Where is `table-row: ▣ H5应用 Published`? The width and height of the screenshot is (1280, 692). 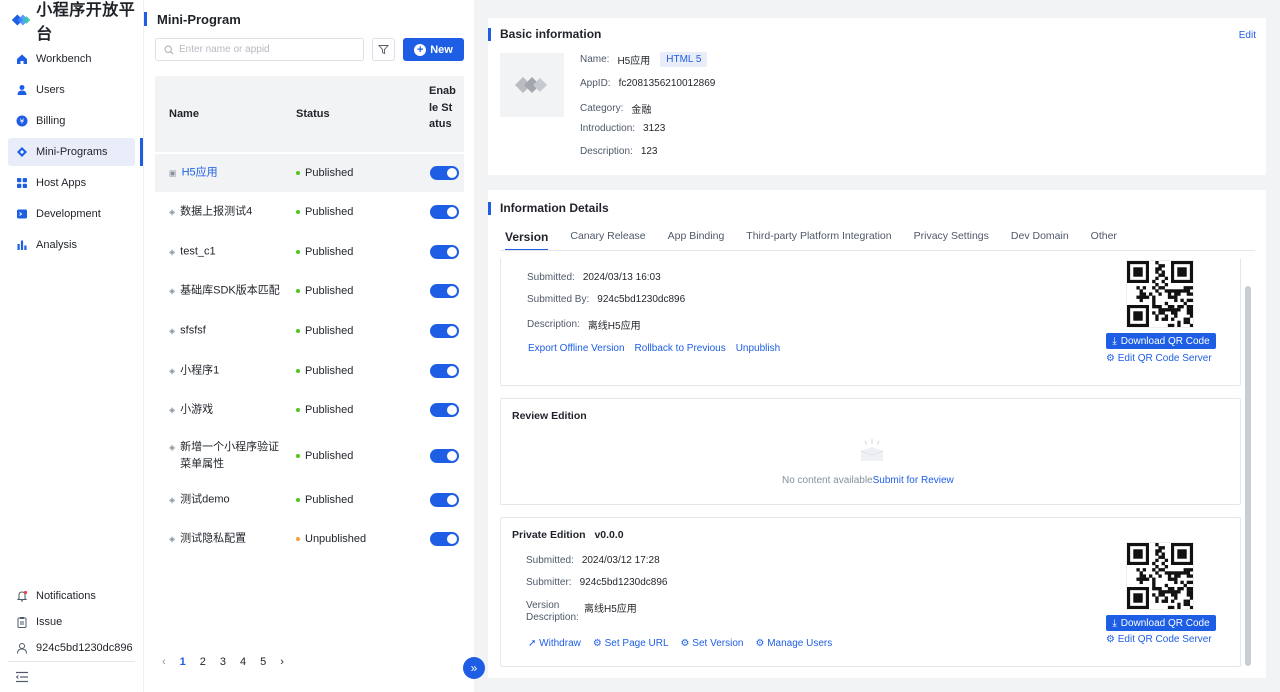 table-row: ▣ H5应用 Published is located at coordinates (309, 173).